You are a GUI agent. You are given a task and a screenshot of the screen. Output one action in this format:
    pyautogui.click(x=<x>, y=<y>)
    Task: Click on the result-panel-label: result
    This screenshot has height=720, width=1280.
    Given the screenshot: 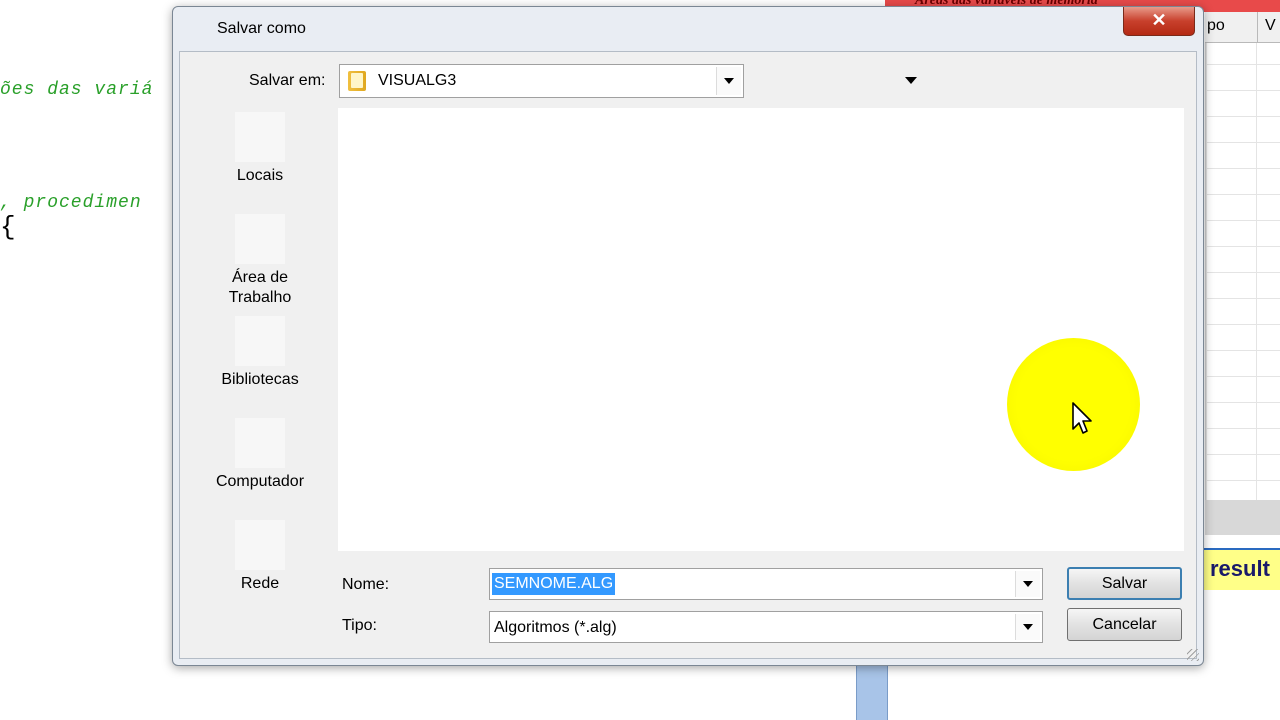 What is the action you would take?
    pyautogui.click(x=1240, y=568)
    